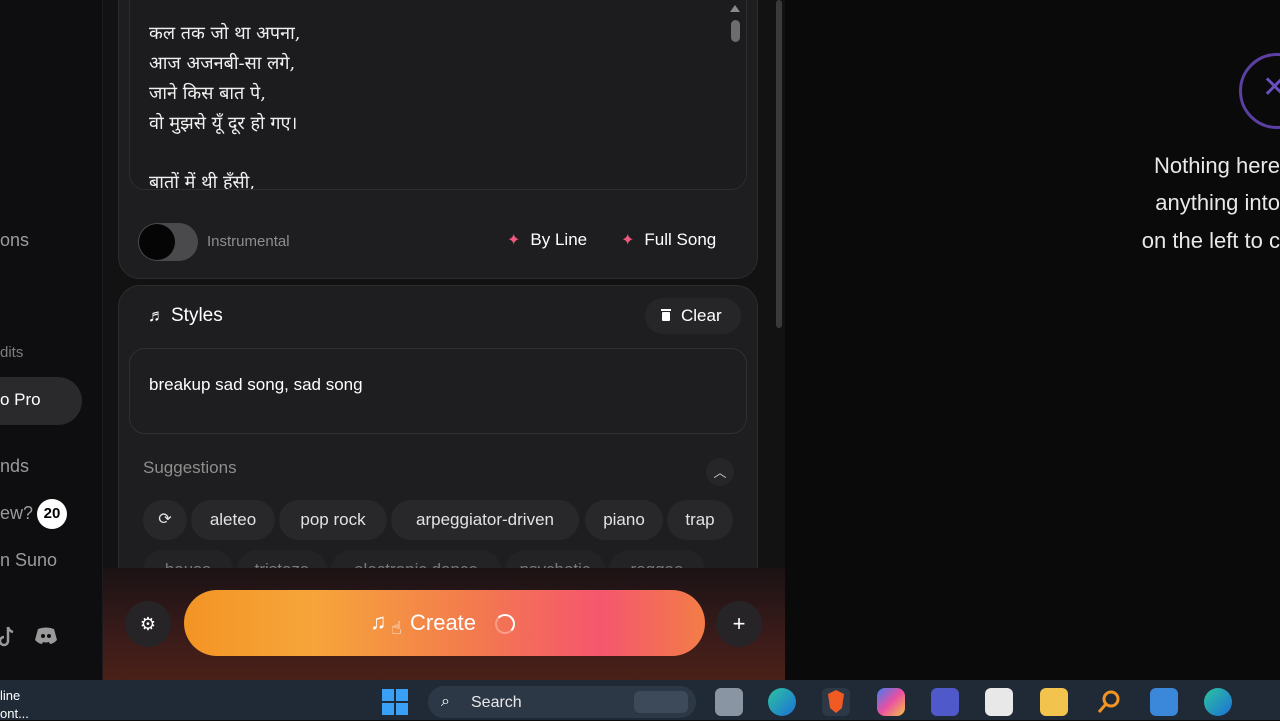 The image size is (1280, 721). I want to click on clear-button: Clear, so click(693, 316).